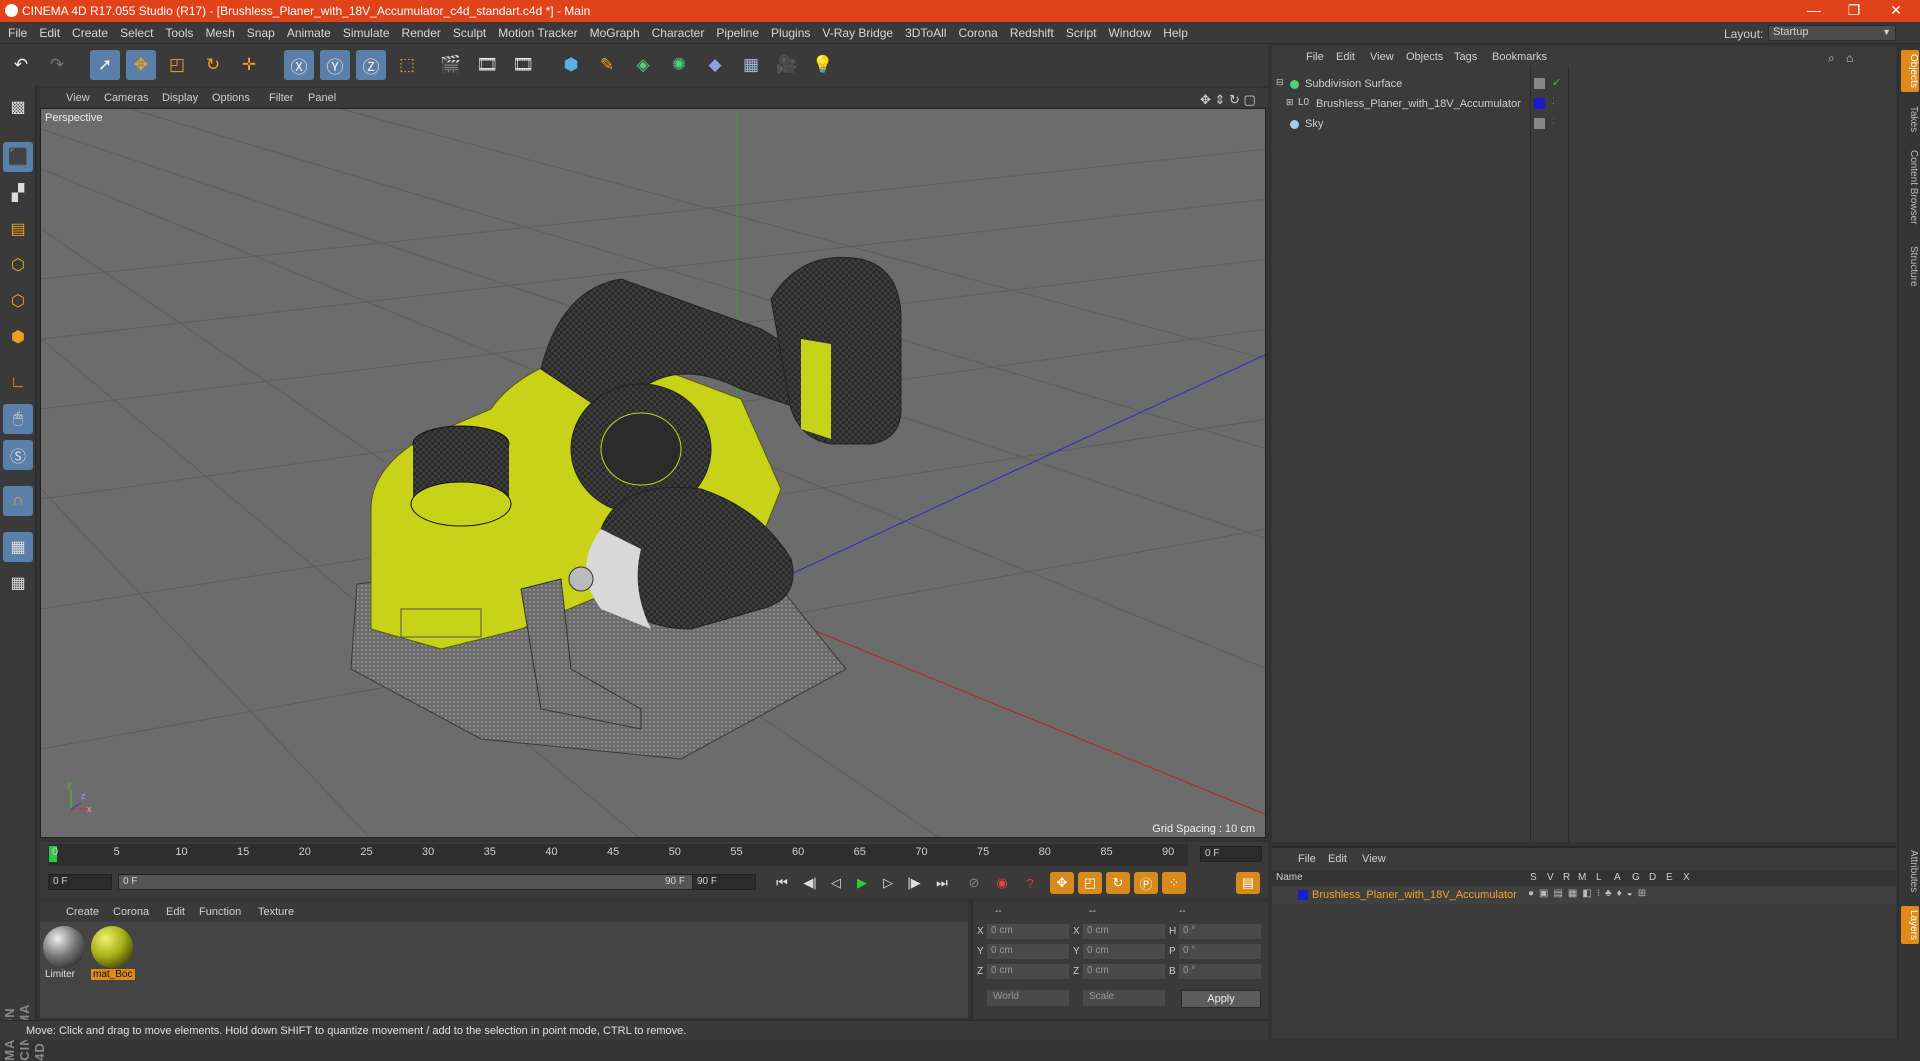 The height and width of the screenshot is (1061, 1920). What do you see at coordinates (1896, 10) in the screenshot?
I see `close-button: ✕` at bounding box center [1896, 10].